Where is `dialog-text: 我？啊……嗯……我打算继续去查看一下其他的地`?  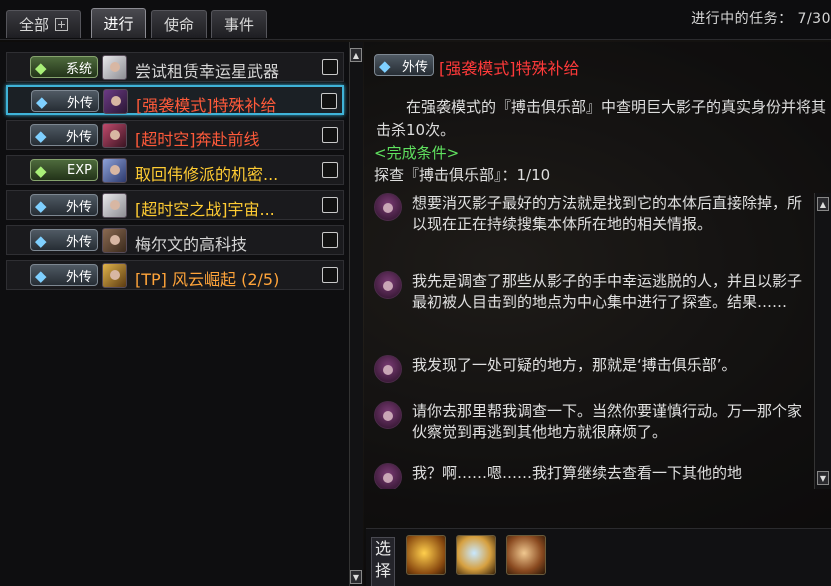 dialog-text: 我？啊……嗯……我打算继续去查看一下其他的地 is located at coordinates (577, 473).